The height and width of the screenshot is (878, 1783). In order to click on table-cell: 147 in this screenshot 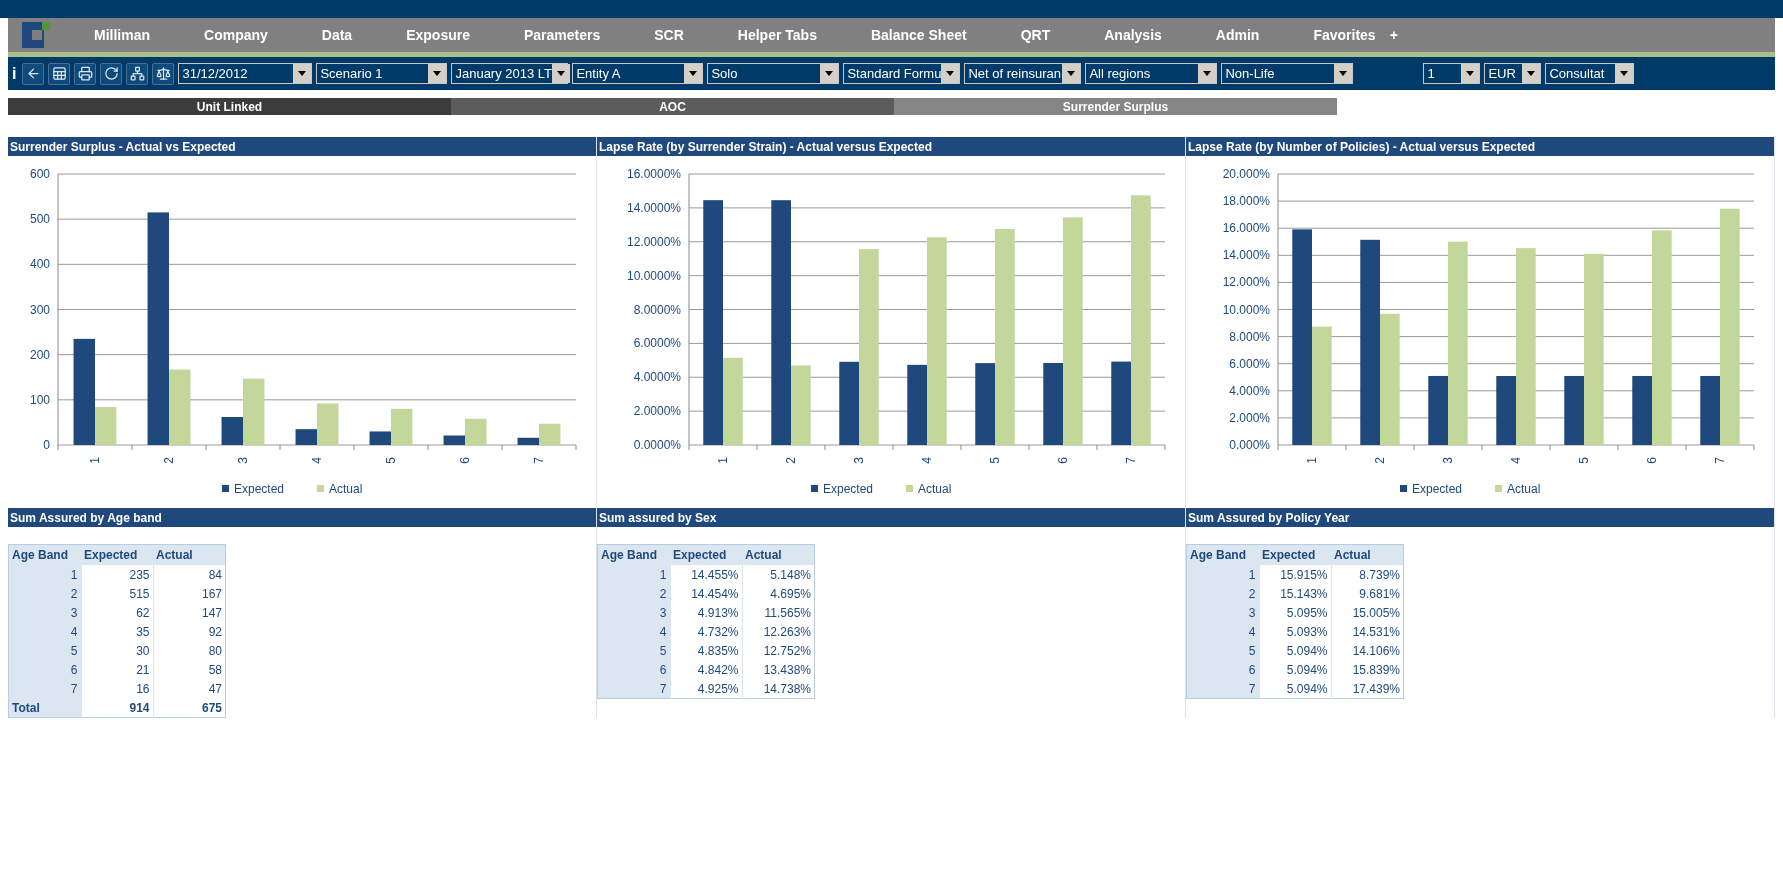, I will do `click(189, 612)`.